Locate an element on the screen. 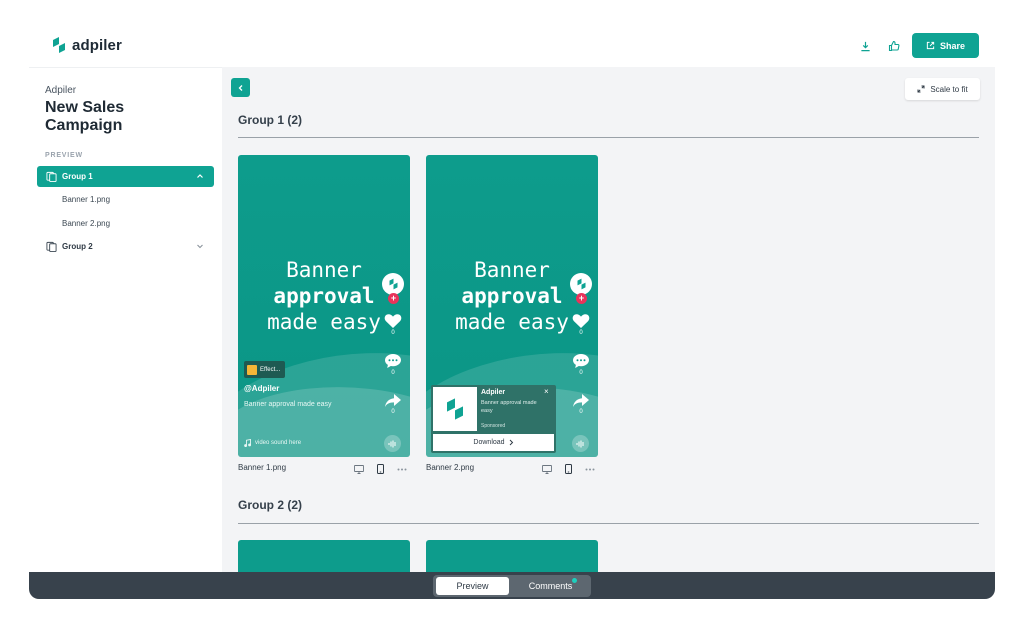 The image size is (1024, 628). share-button: Share is located at coordinates (945, 45).